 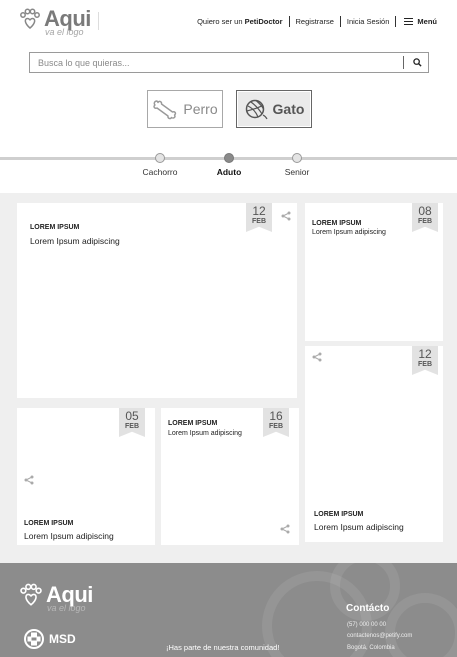 I want to click on menu-label: Menú, so click(x=427, y=21).